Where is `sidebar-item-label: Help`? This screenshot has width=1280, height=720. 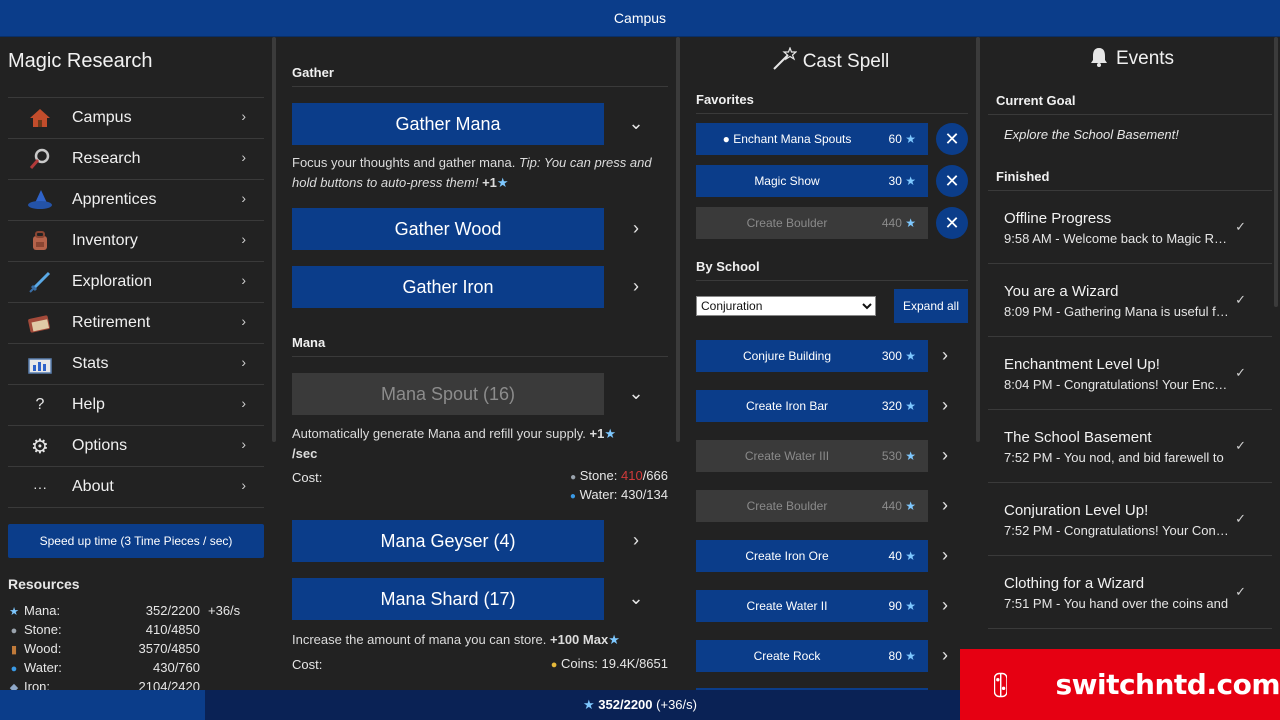
sidebar-item-label: Help is located at coordinates (88, 404).